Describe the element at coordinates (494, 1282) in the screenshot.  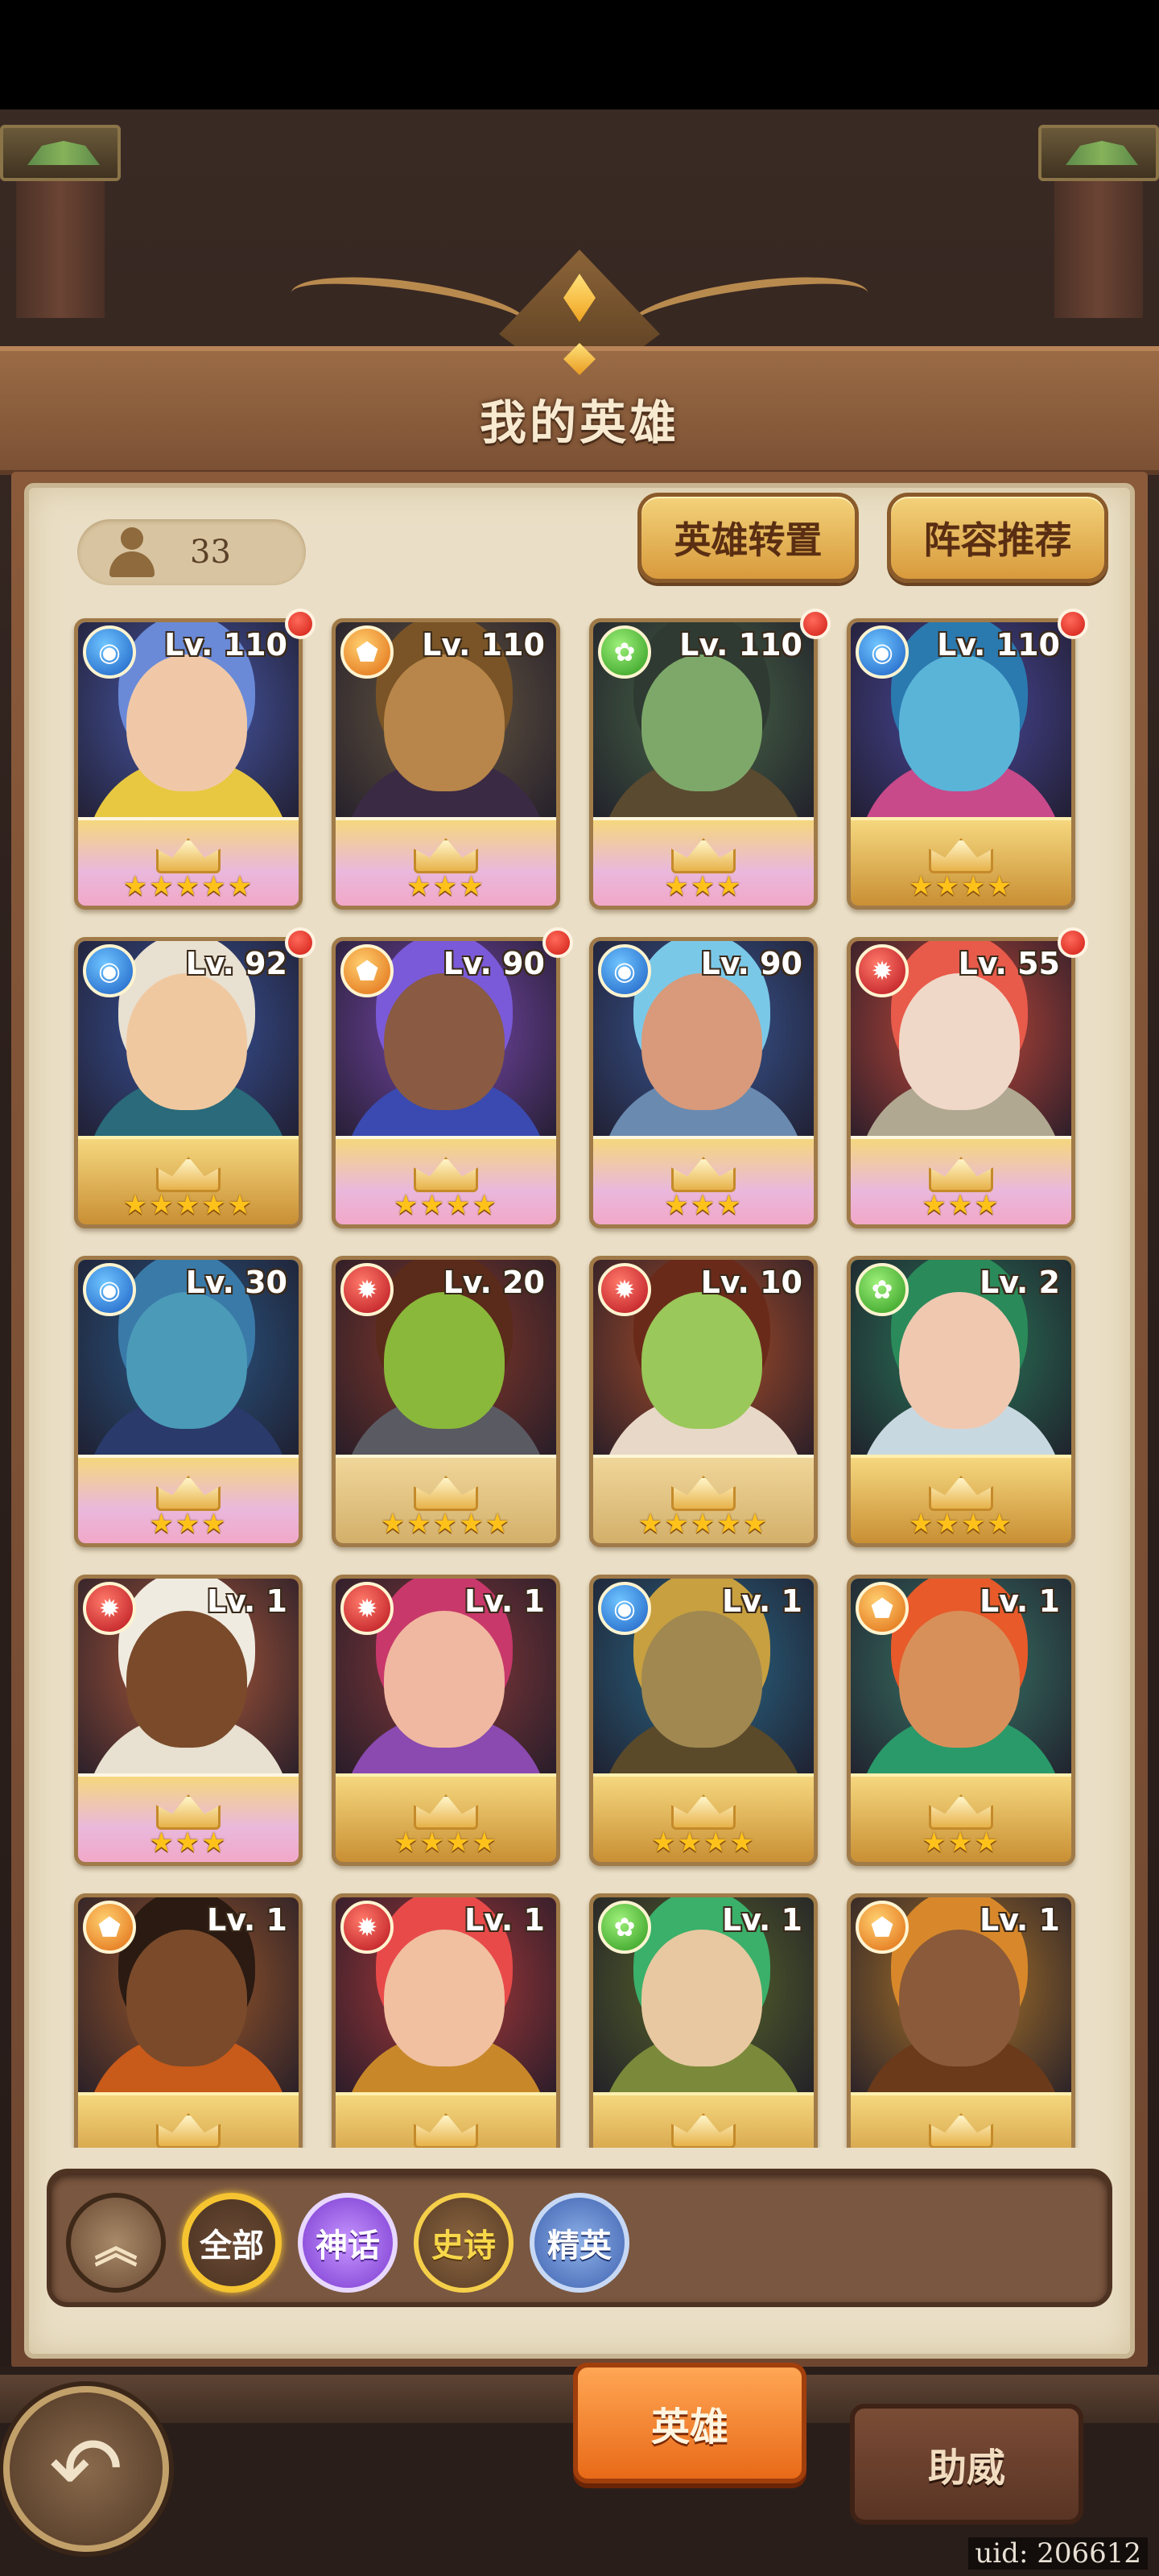
I see `hero-level: Lv. 20` at that location.